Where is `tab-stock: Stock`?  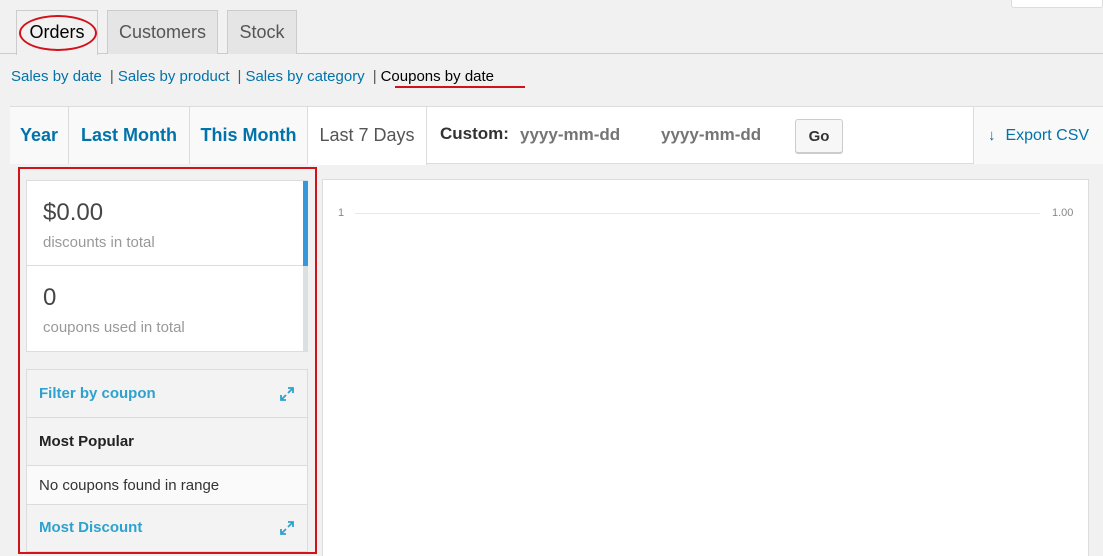 tab-stock: Stock is located at coordinates (262, 32).